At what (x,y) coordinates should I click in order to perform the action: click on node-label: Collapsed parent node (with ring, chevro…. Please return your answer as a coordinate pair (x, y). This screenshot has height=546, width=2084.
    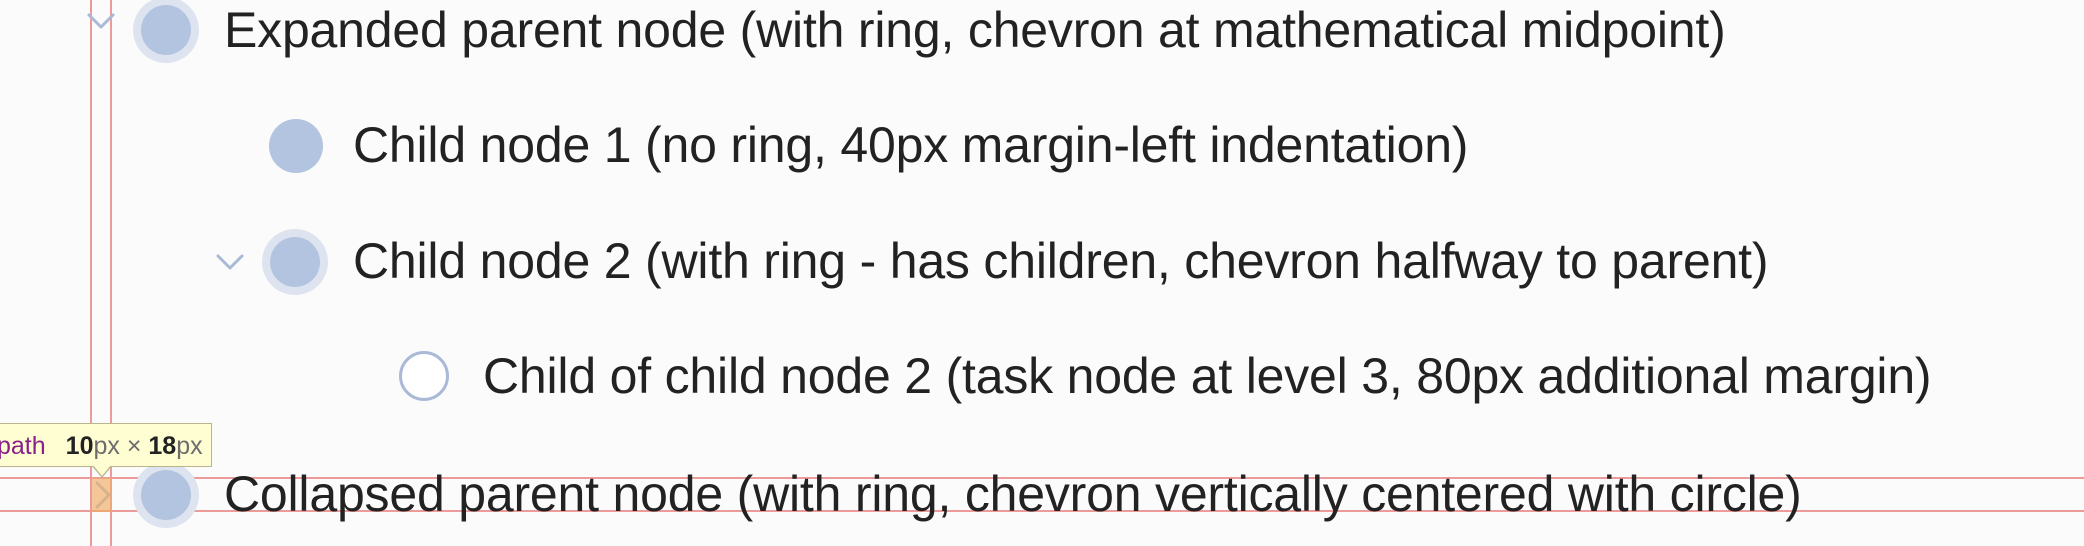
    Looking at the image, I should click on (1013, 494).